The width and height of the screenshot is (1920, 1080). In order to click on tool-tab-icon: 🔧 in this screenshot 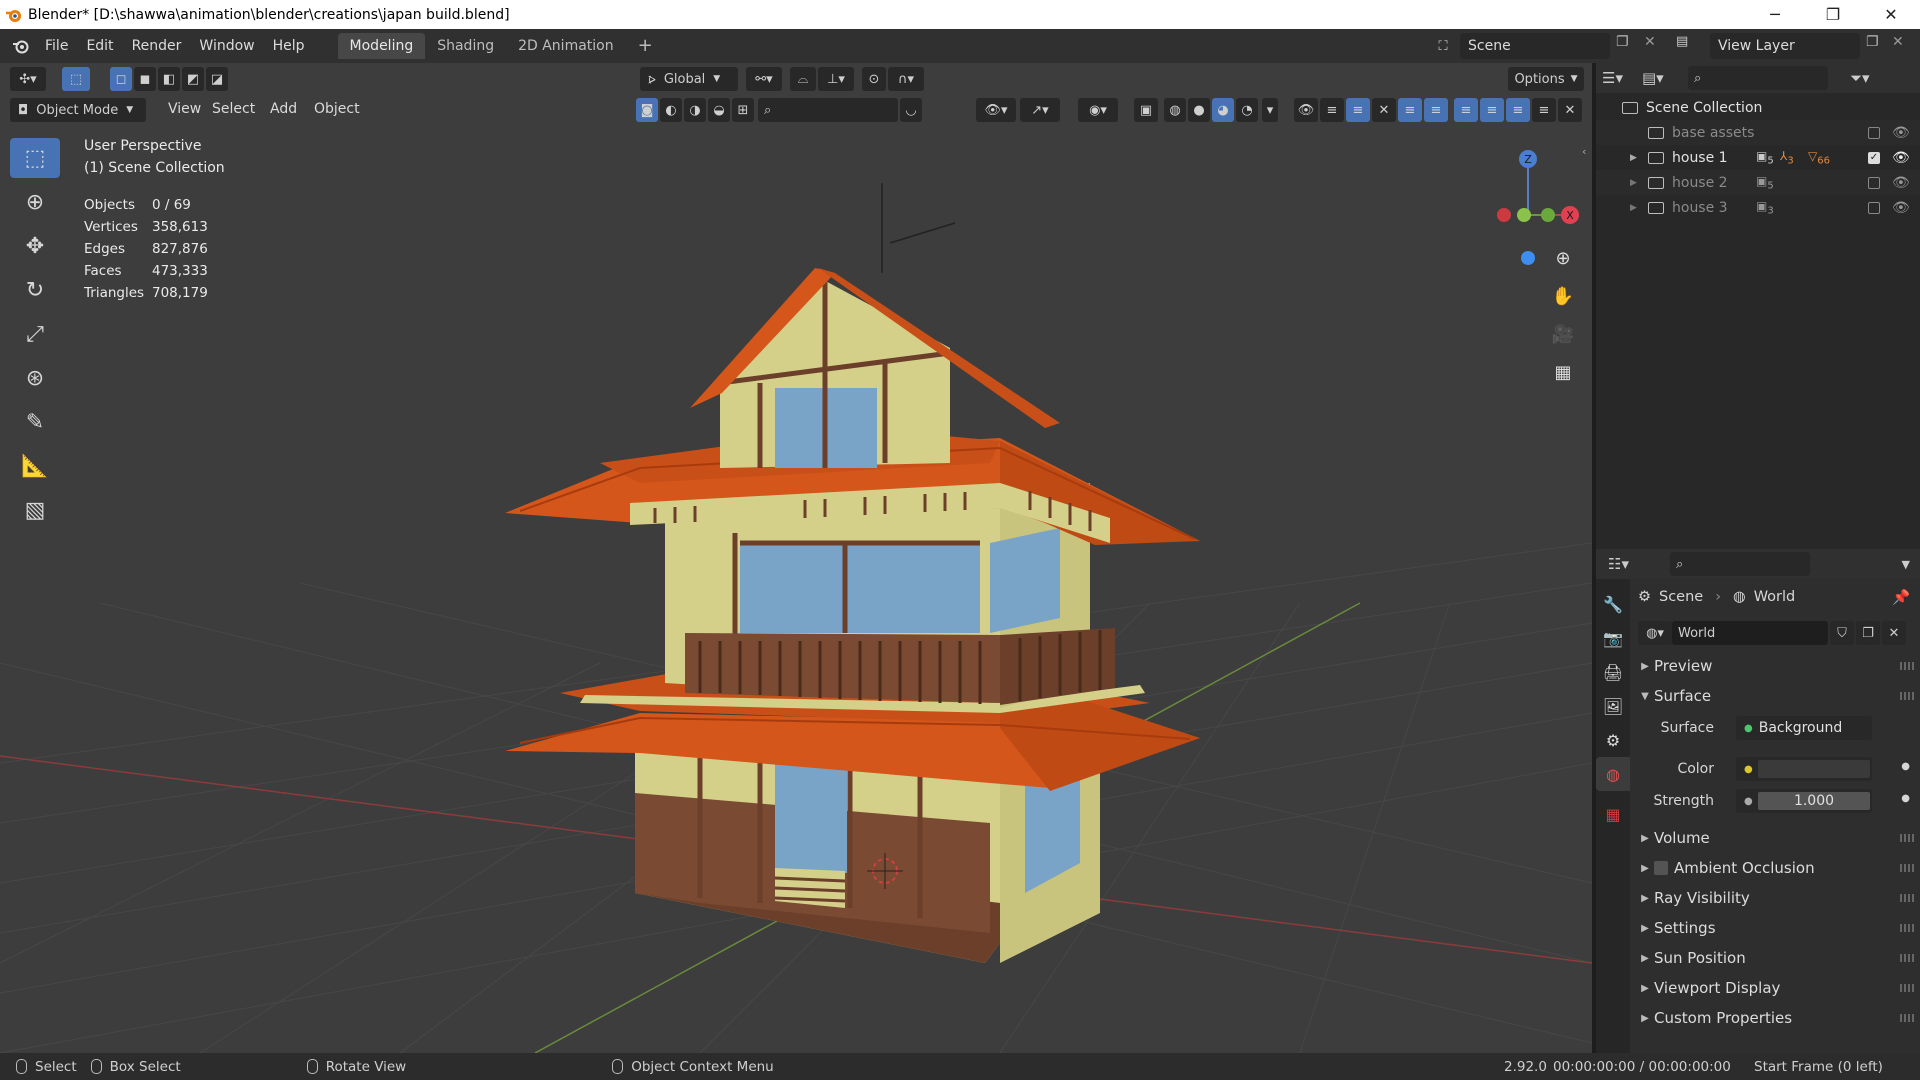, I will do `click(1613, 604)`.